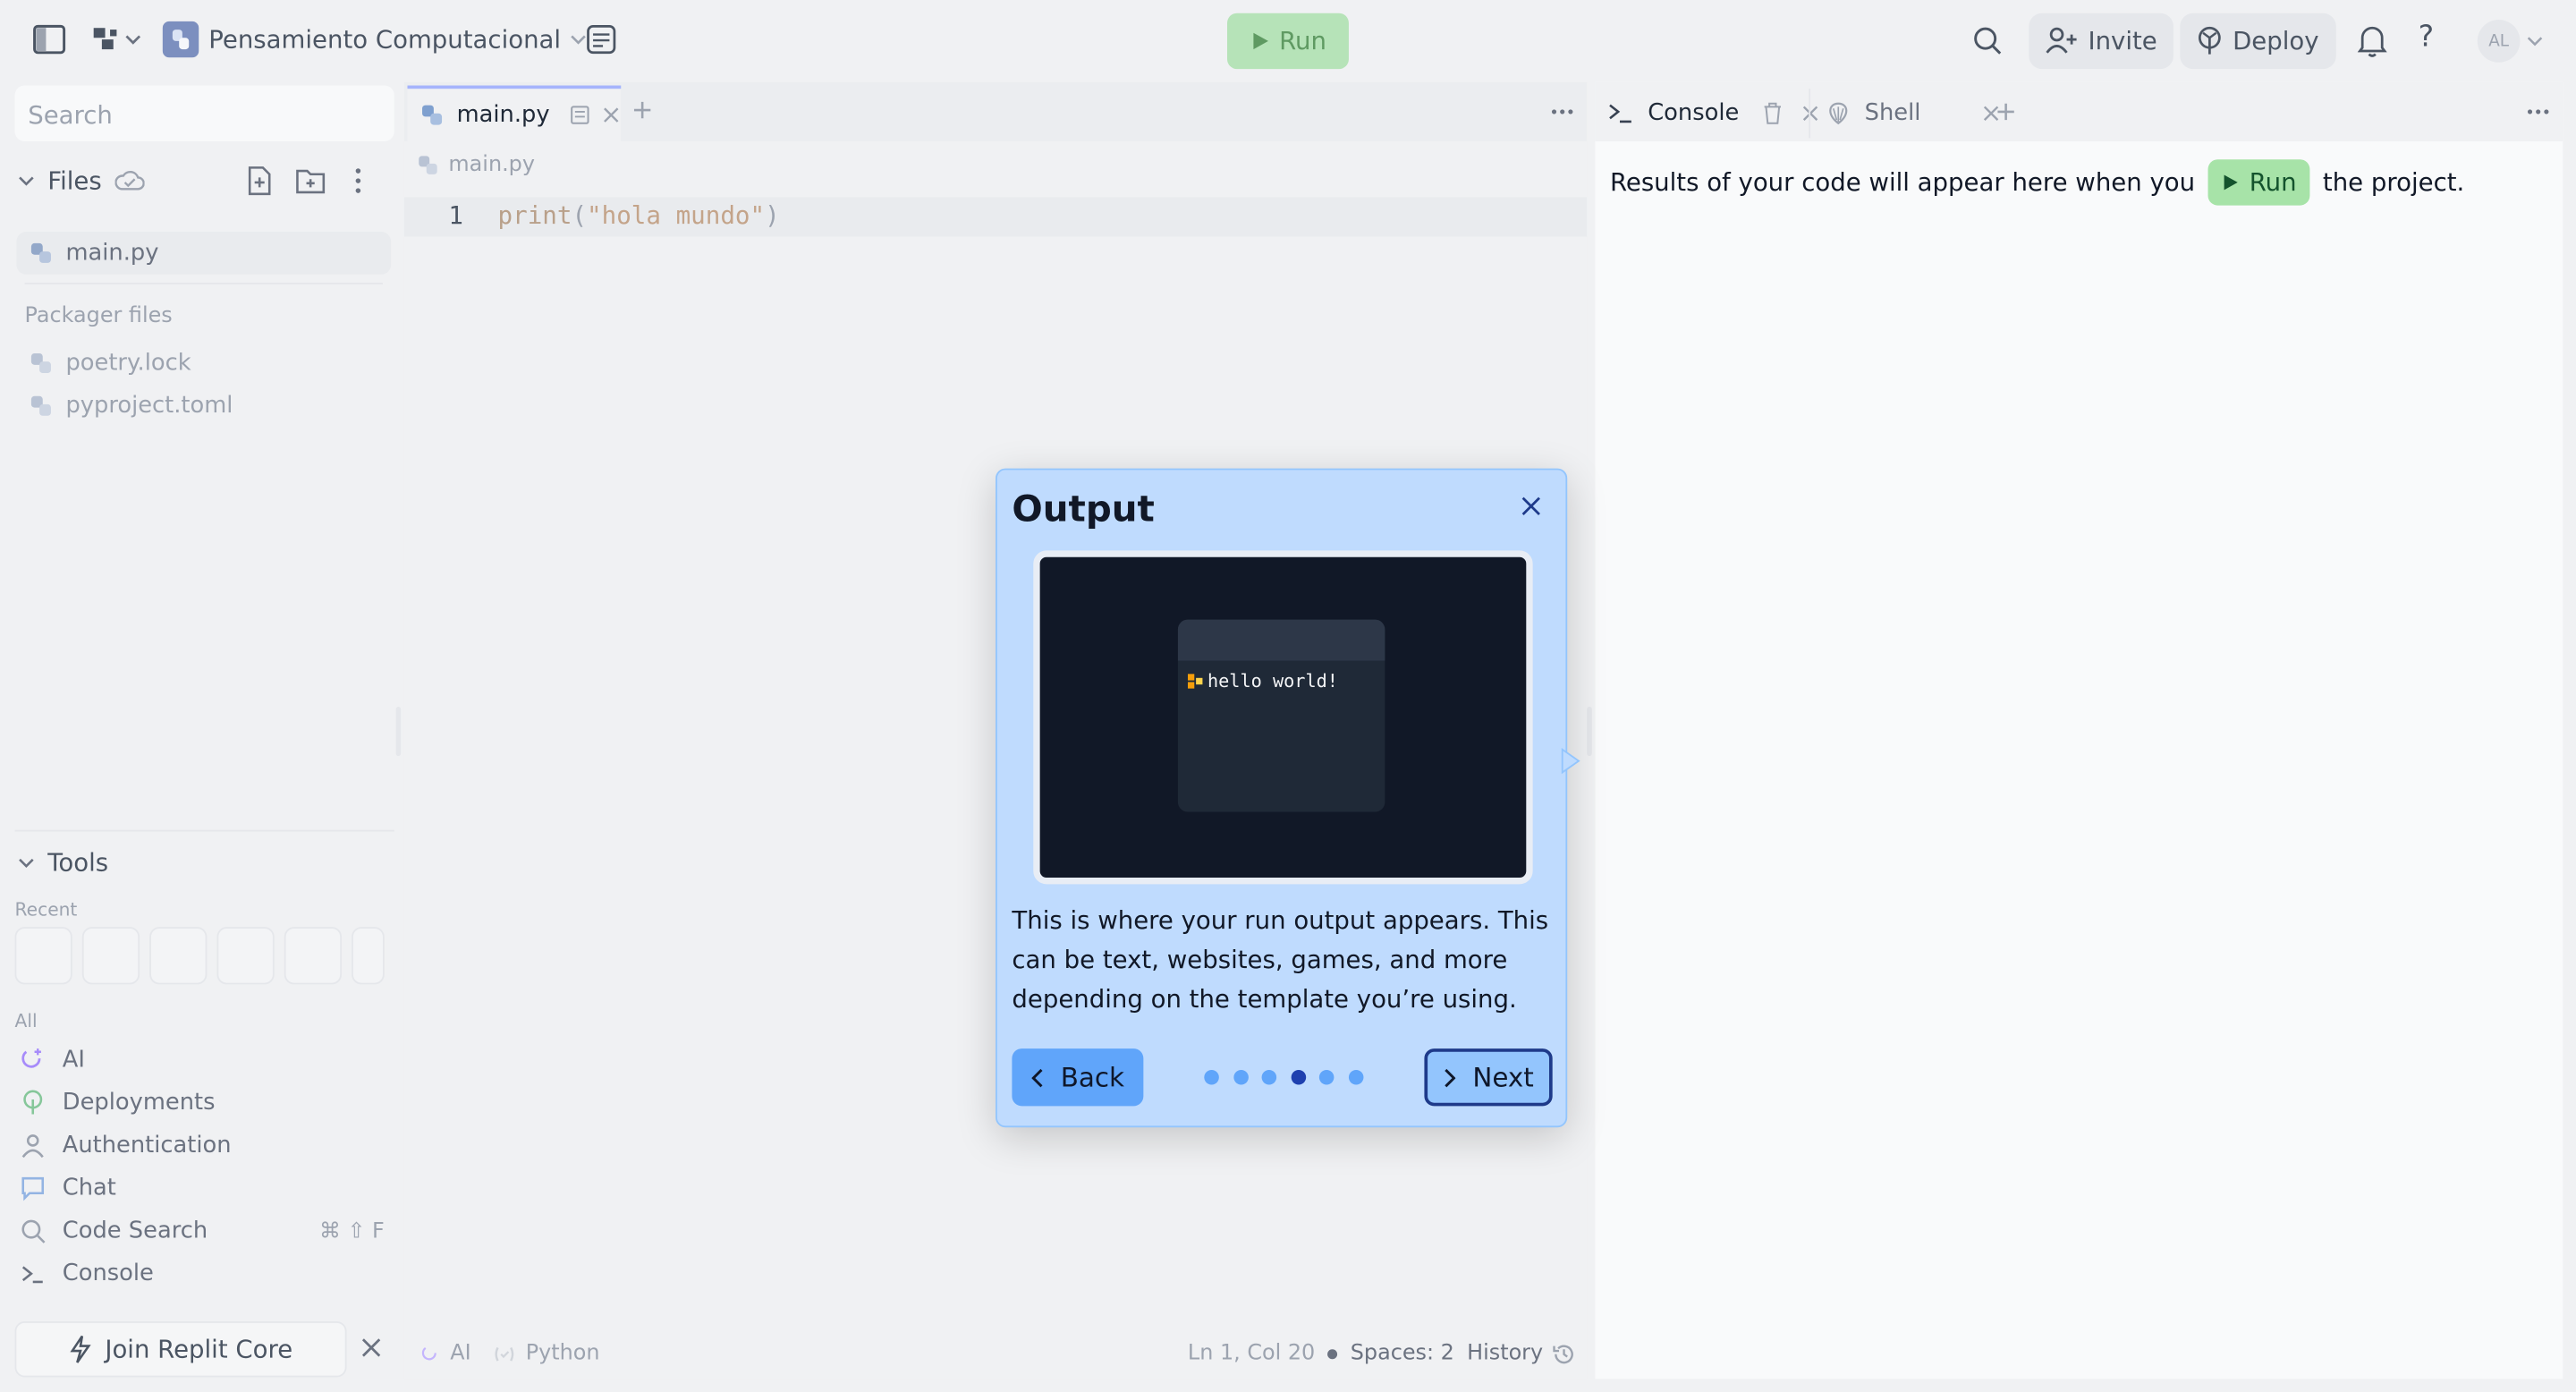  I want to click on files-label: Files, so click(74, 181).